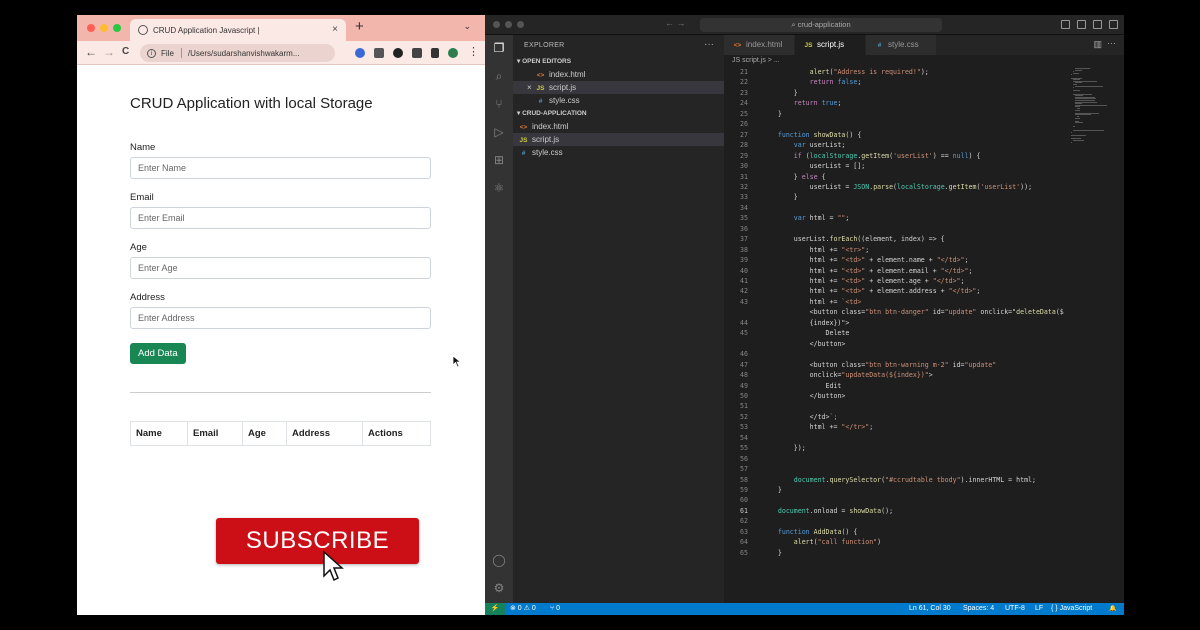  What do you see at coordinates (806, 323) in the screenshot?
I see `code-line: {index})">` at bounding box center [806, 323].